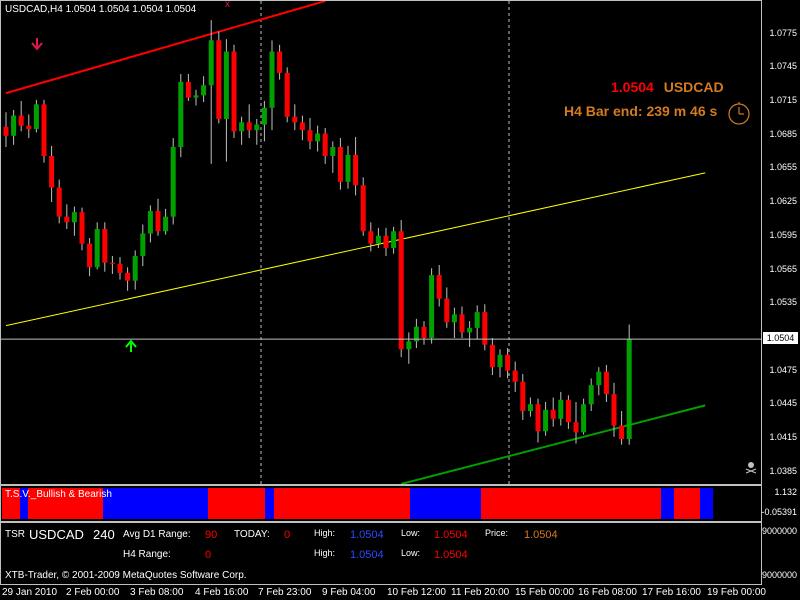 This screenshot has width=800, height=600. Describe the element at coordinates (783, 369) in the screenshot. I see `price-tick-label: 1.0475` at that location.